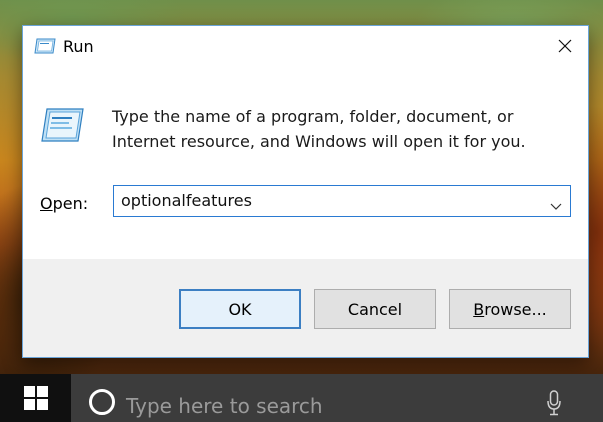 The width and height of the screenshot is (603, 422). Describe the element at coordinates (556, 203) in the screenshot. I see `chevron-down-icon` at that location.